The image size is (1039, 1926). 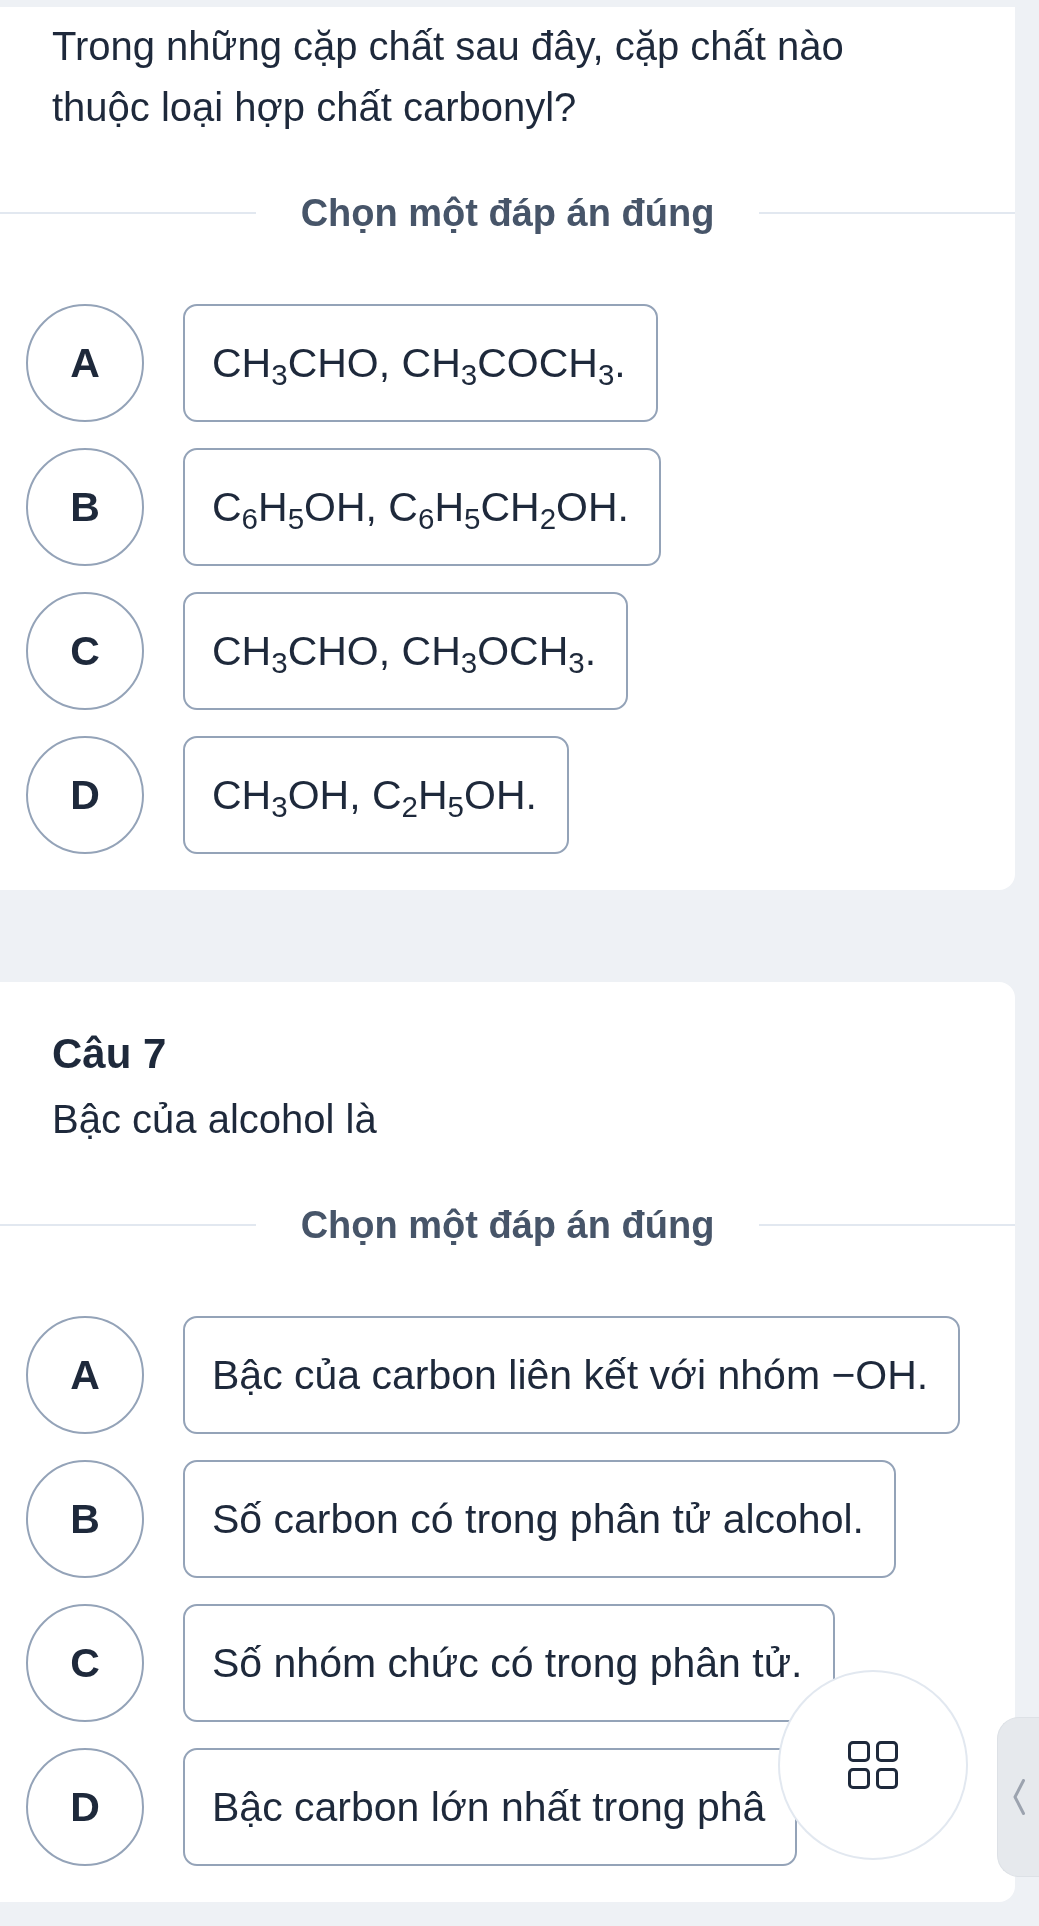 What do you see at coordinates (109, 1054) in the screenshot?
I see `question-number: Câu 7` at bounding box center [109, 1054].